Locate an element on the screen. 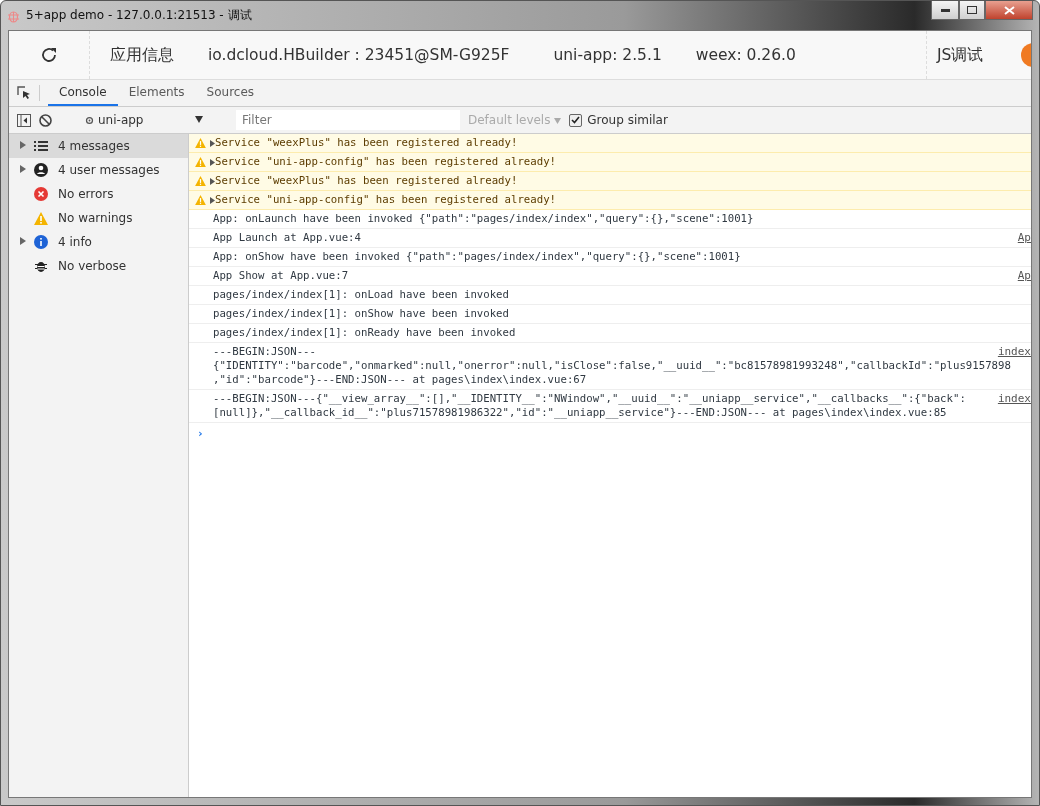  maximize-button is located at coordinates (972, 10).